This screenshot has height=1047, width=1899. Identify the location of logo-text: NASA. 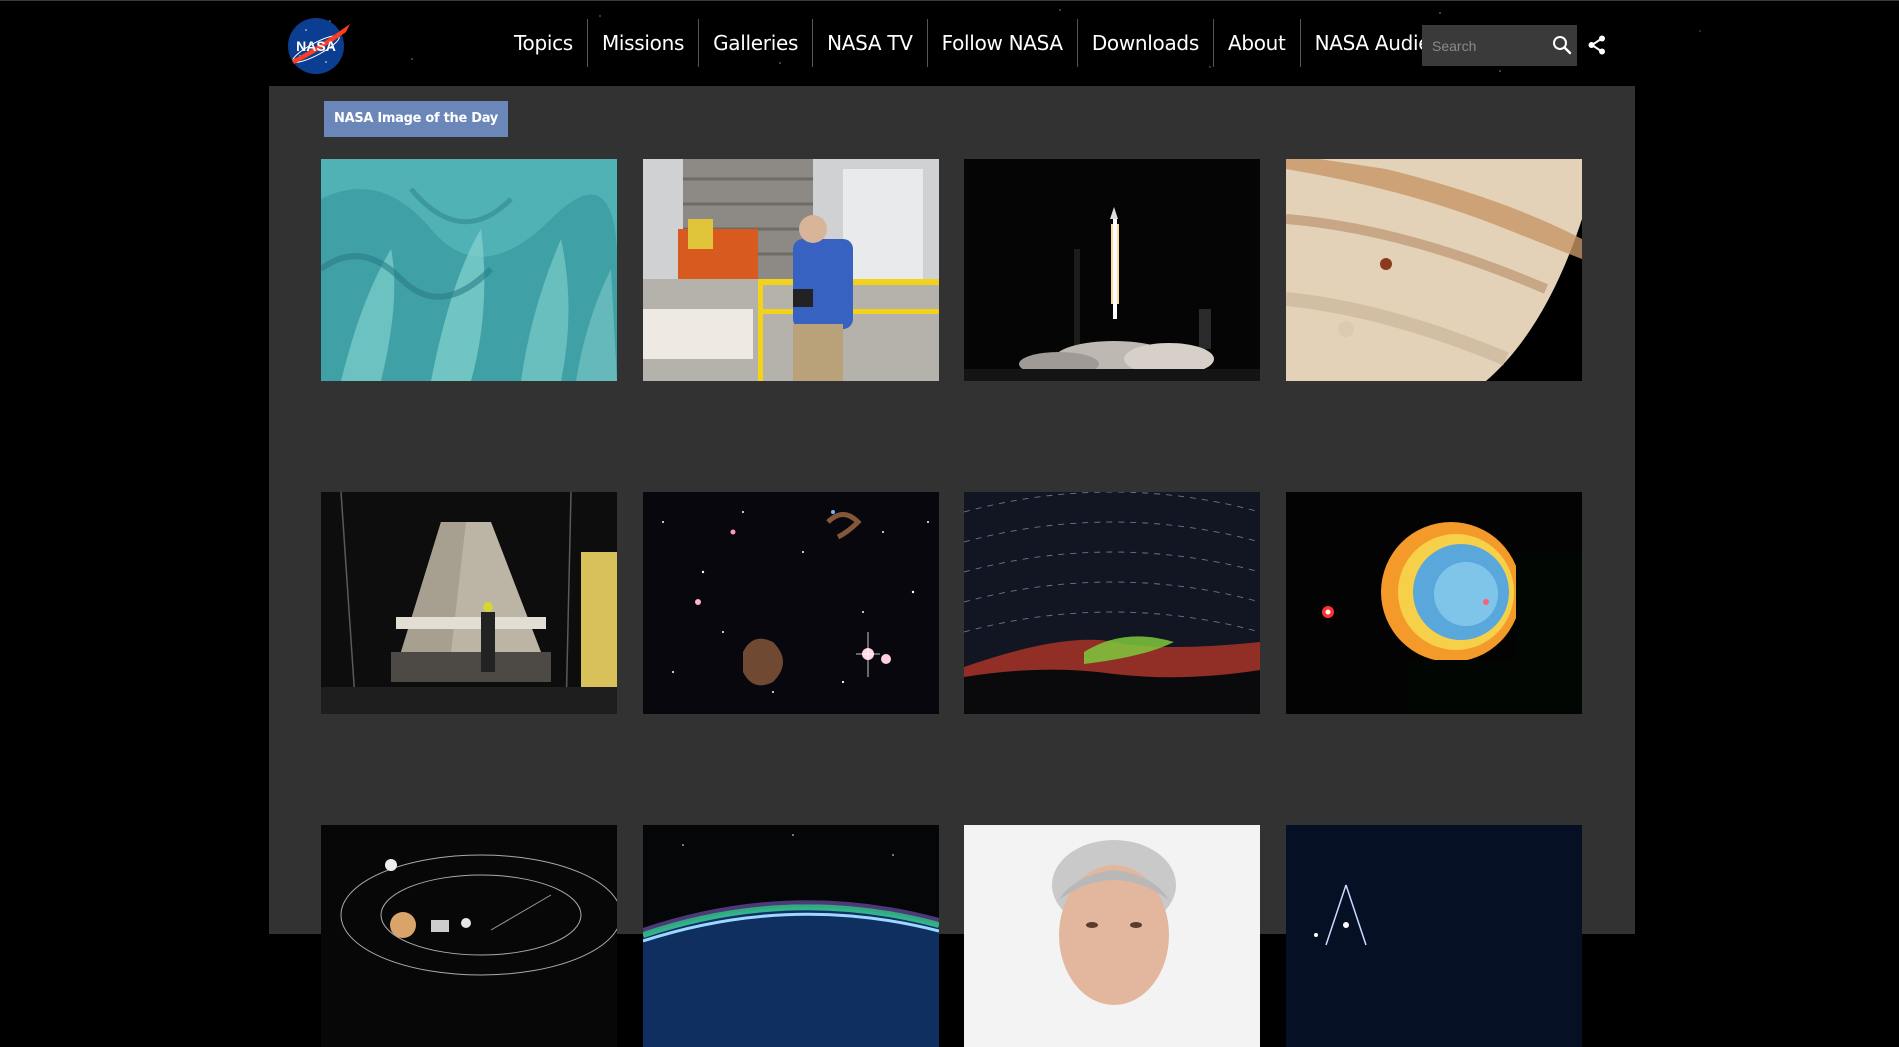
(316, 46).